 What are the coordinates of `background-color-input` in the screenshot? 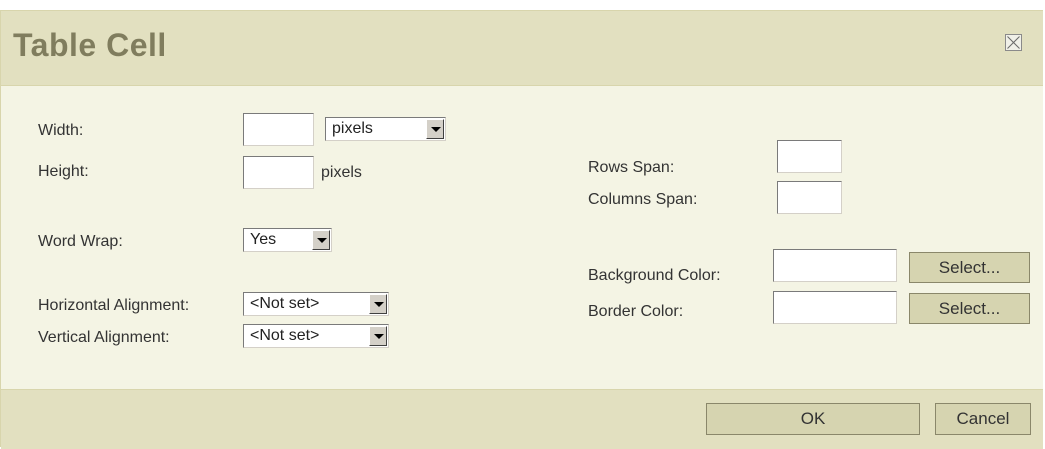 It's located at (835, 265).